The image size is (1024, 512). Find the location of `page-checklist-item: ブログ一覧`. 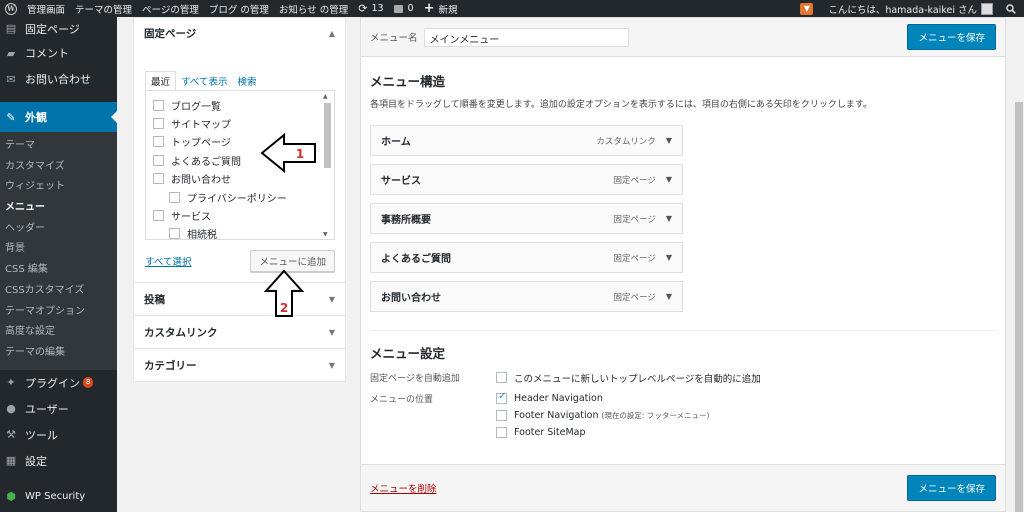

page-checklist-item: ブログ一覧 is located at coordinates (243, 105).